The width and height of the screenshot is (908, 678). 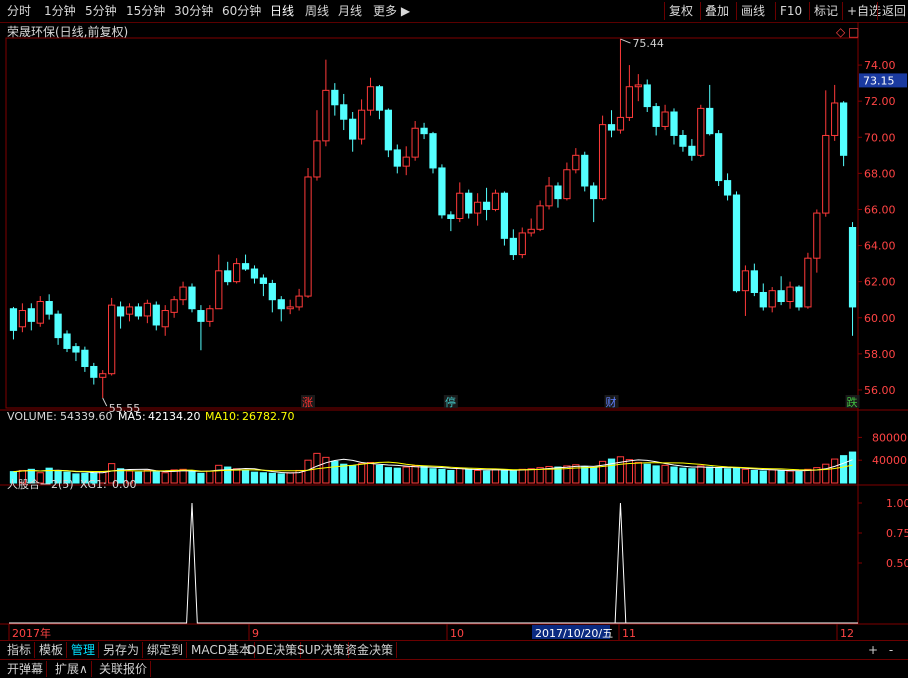 I want to click on date-cursor-label: 2017/10/20/五, so click(x=574, y=633).